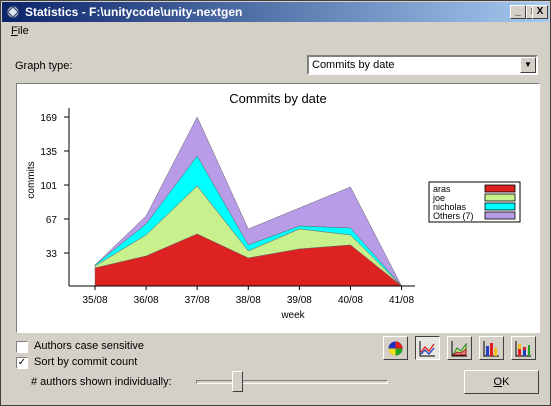  Describe the element at coordinates (101, 382) in the screenshot. I see `authors-shown-label: # authors shown individually:` at that location.